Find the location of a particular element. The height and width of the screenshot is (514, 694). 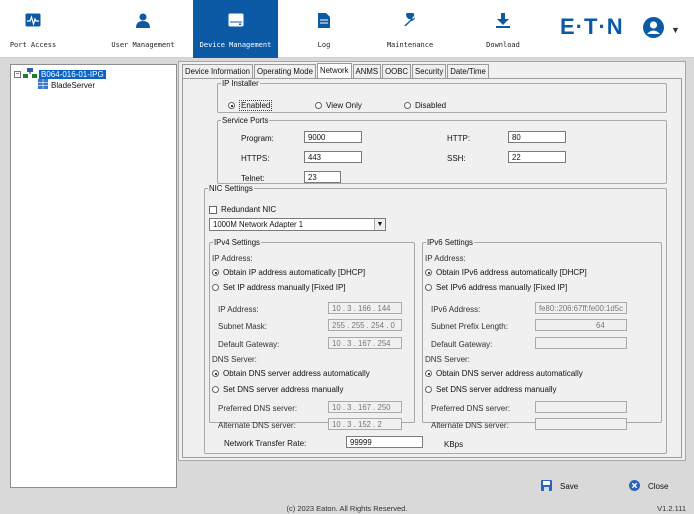

nav-label: Port Access is located at coordinates (33, 45).